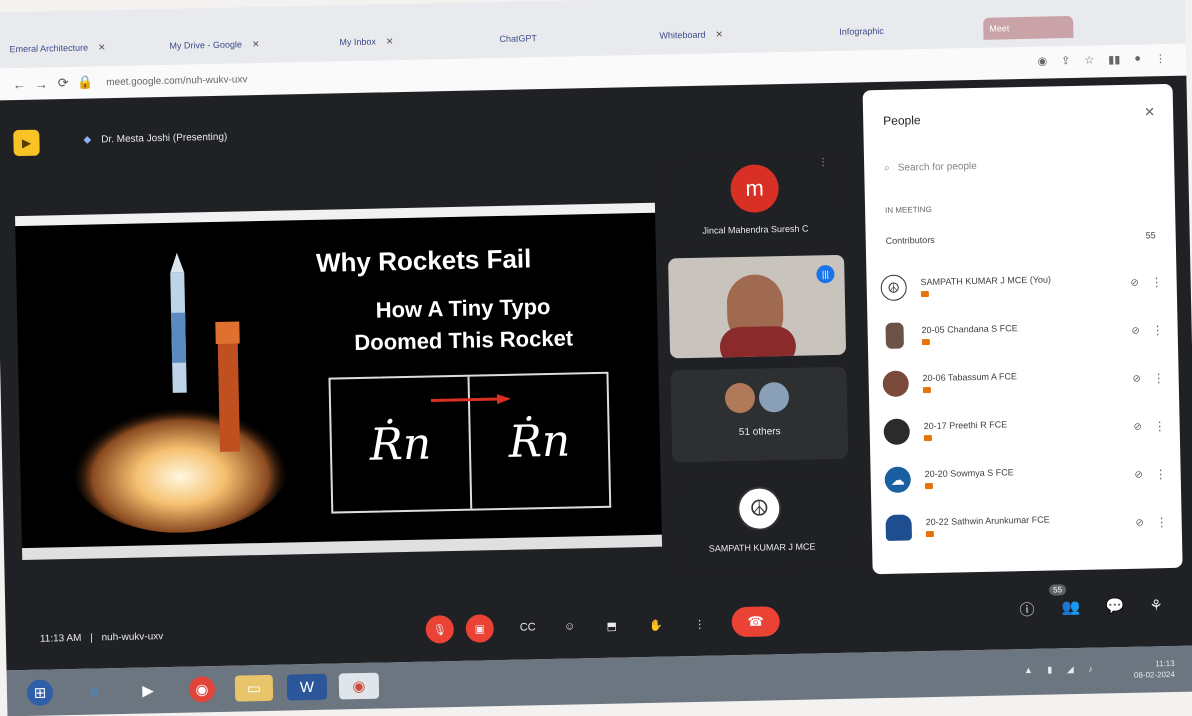 The height and width of the screenshot is (716, 1192). What do you see at coordinates (1114, 59) in the screenshot?
I see `extensions-icon: ▮▮` at bounding box center [1114, 59].